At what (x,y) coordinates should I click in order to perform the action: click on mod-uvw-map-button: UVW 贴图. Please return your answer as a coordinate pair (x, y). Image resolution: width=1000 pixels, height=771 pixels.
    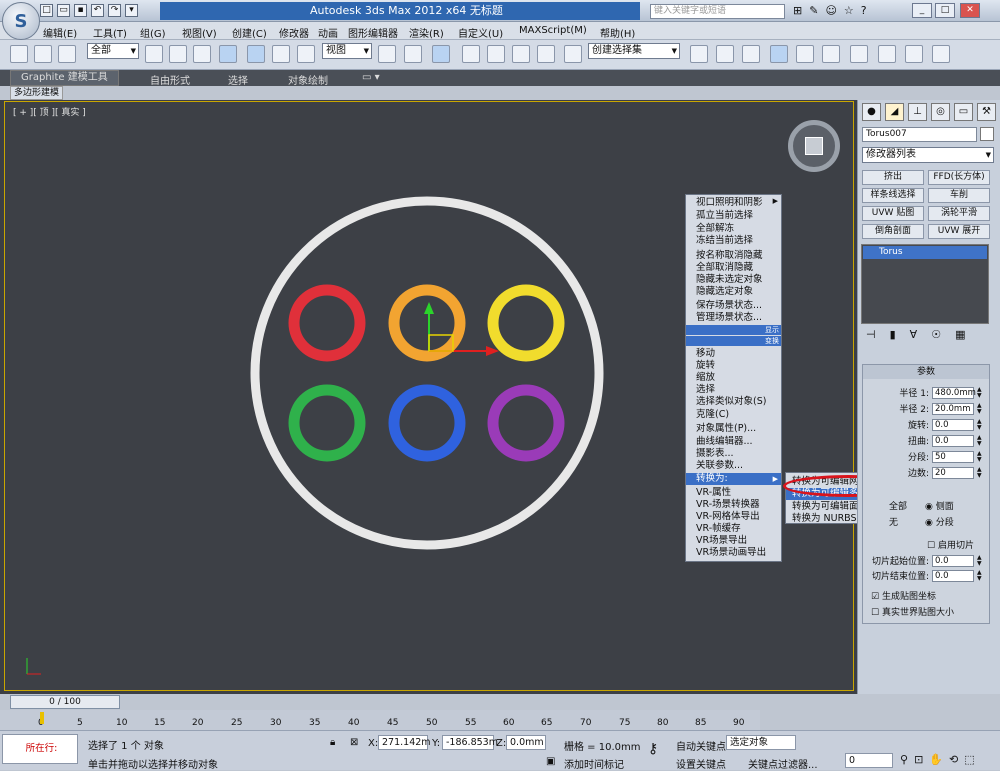
    Looking at the image, I should click on (893, 213).